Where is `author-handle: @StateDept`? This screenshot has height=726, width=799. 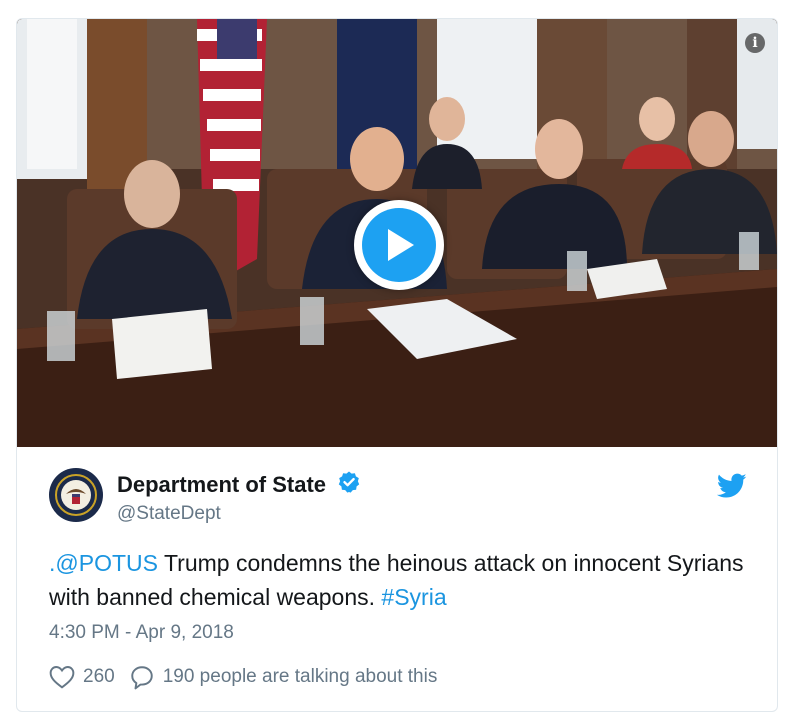
author-handle: @StateDept is located at coordinates (239, 514).